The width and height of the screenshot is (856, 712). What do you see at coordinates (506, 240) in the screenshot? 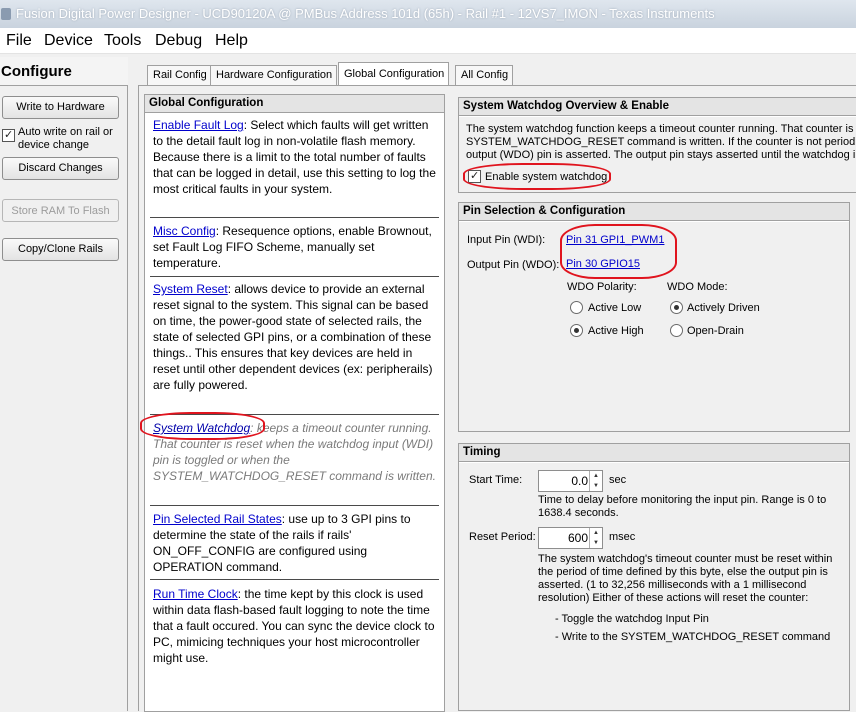
I see `input-pin-label: Input Pin (WDI):` at bounding box center [506, 240].